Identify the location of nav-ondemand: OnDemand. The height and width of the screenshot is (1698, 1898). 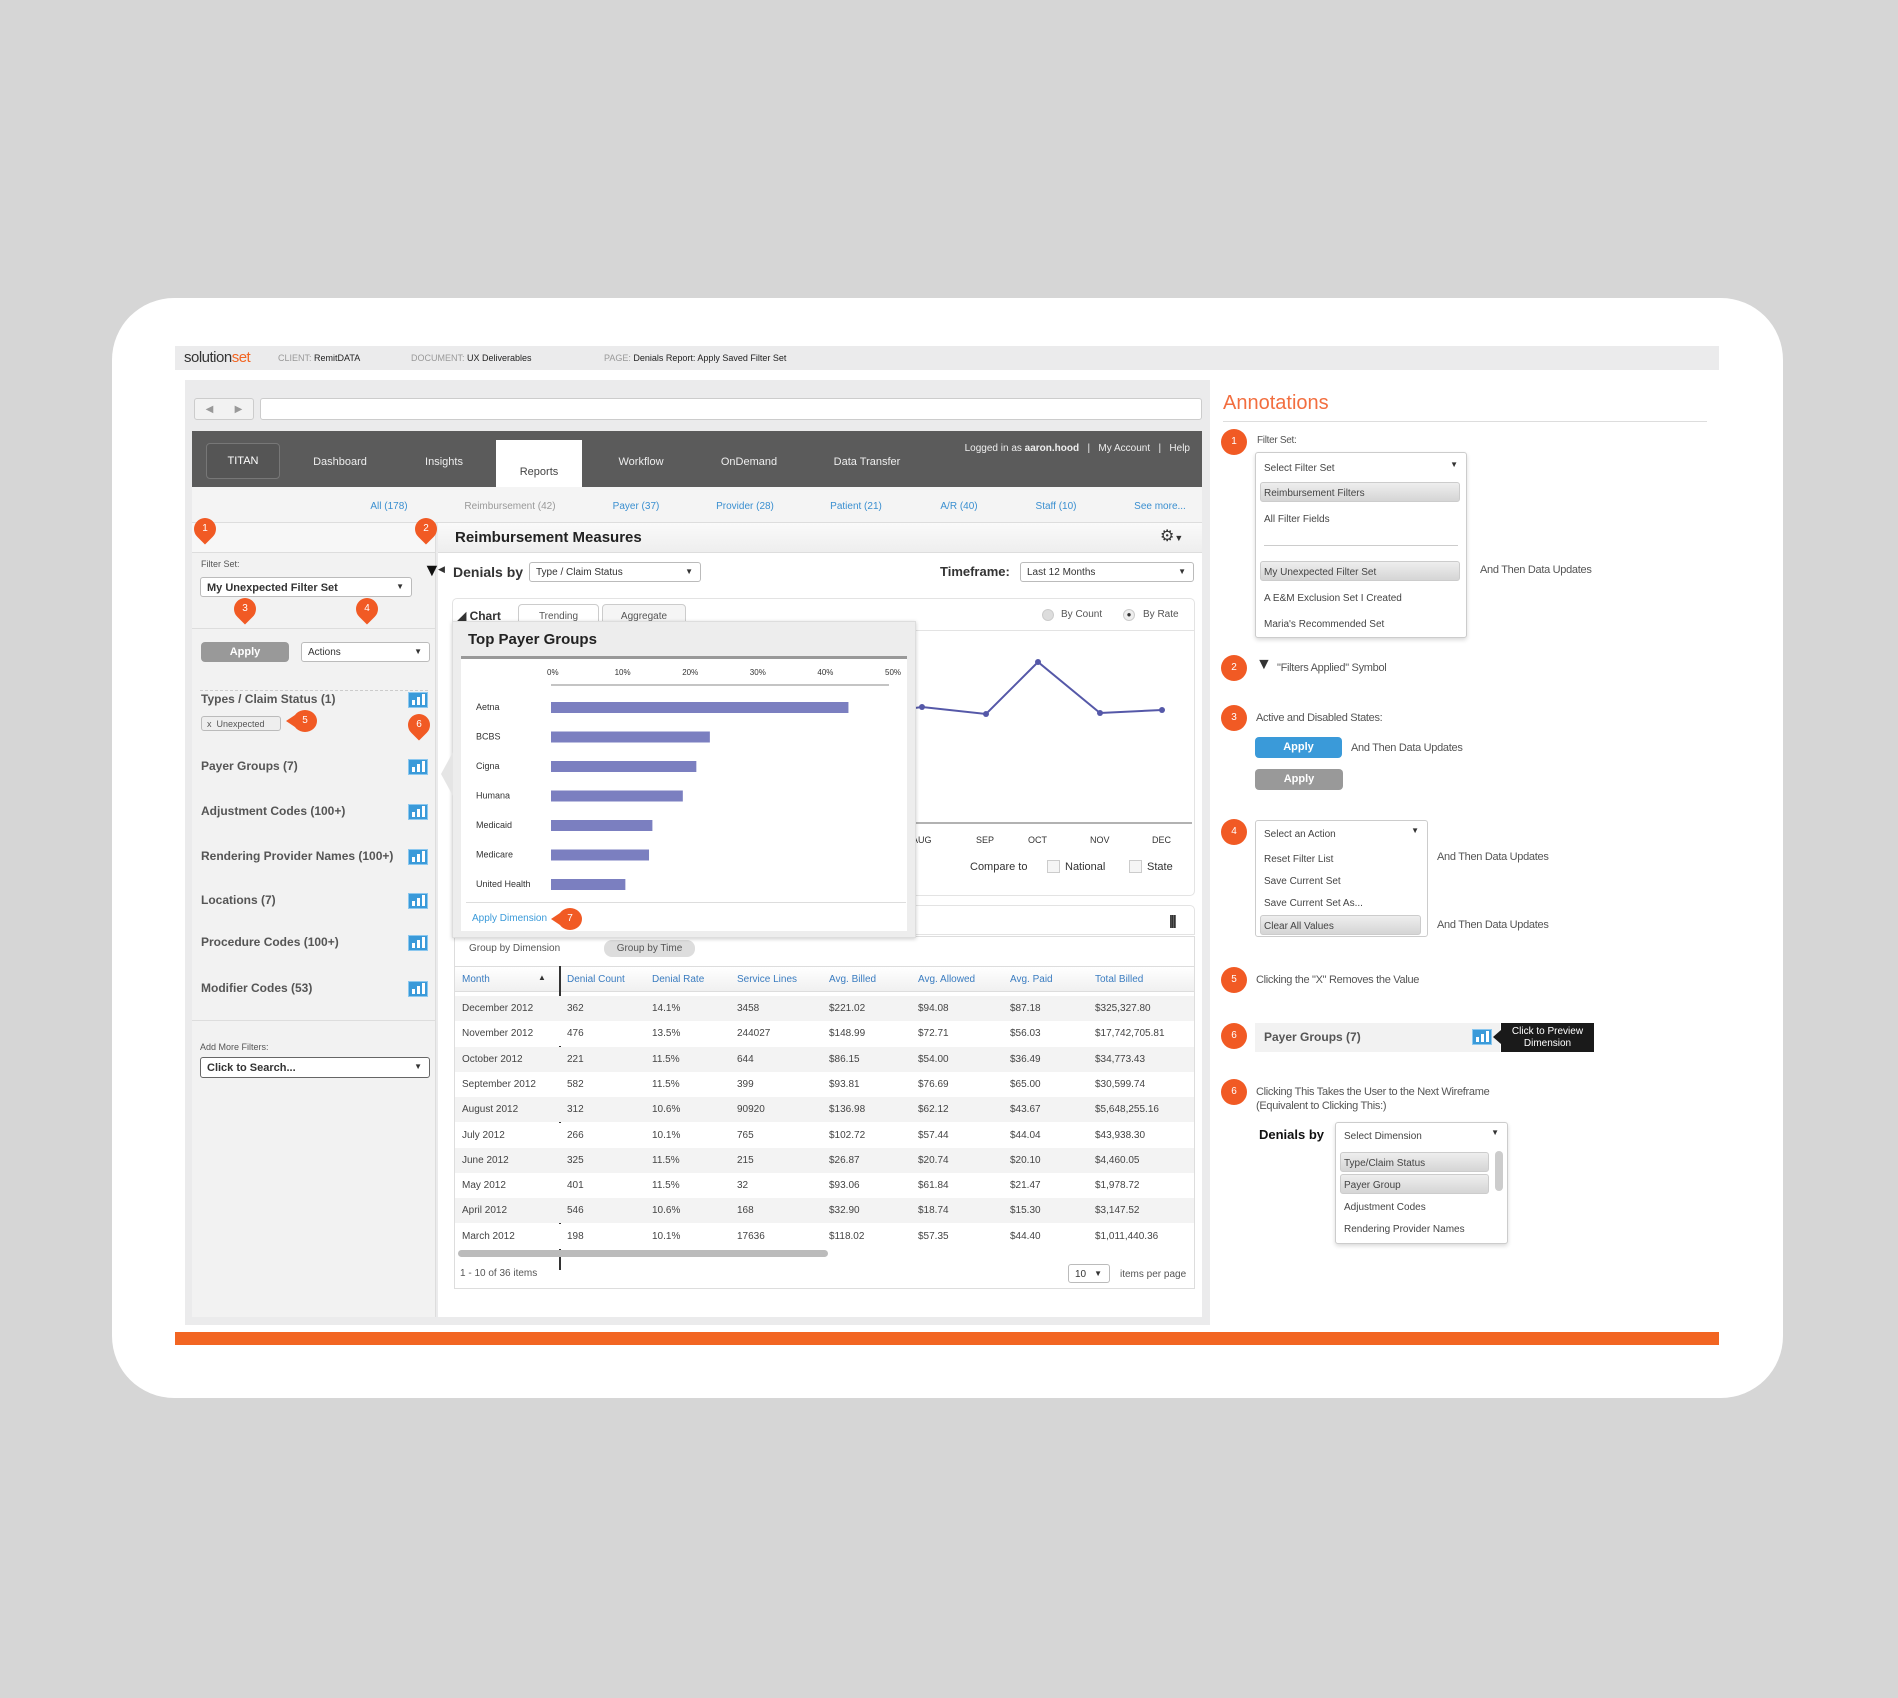
(749, 462).